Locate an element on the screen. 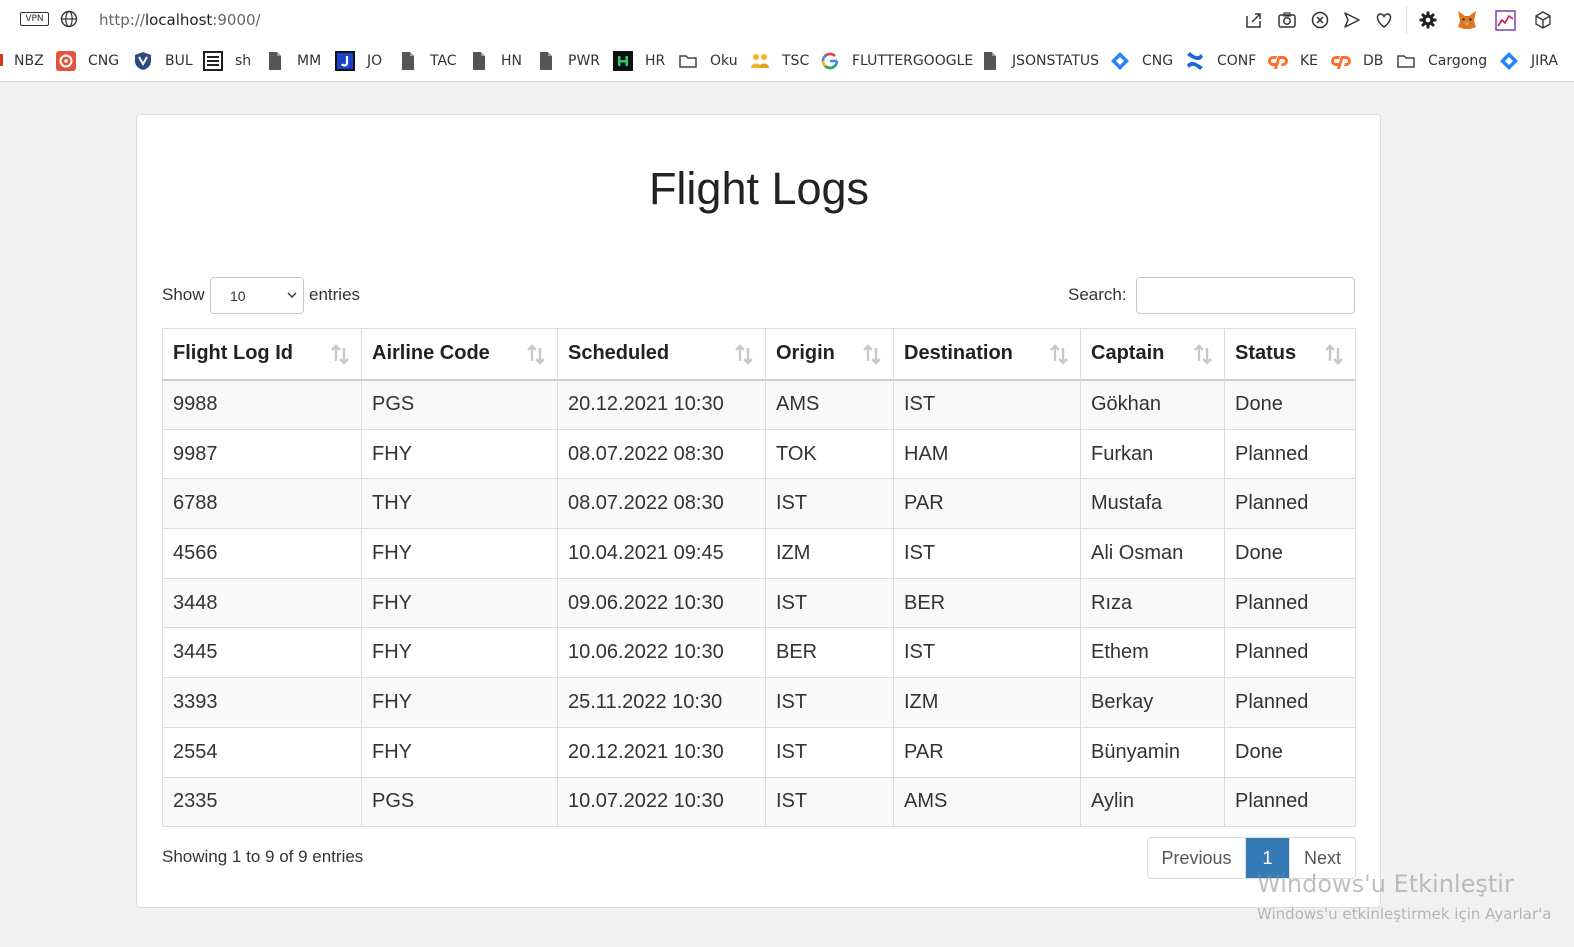 The height and width of the screenshot is (947, 1574). cell-destination: IST is located at coordinates (987, 553).